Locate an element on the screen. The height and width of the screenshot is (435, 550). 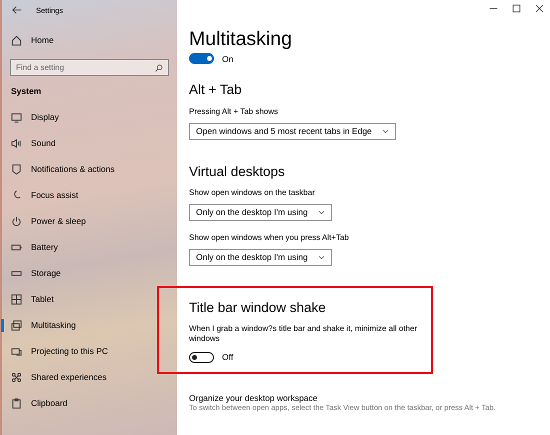
sidebar-item: Sound is located at coordinates (89, 143).